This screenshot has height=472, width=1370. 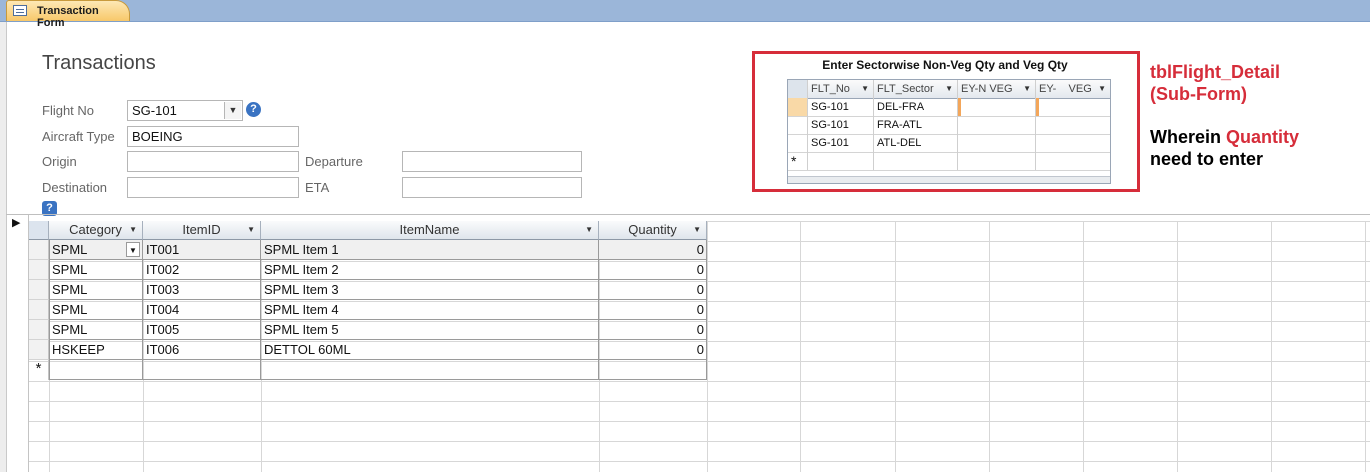 What do you see at coordinates (916, 161) in the screenshot?
I see `subform-cell-sector` at bounding box center [916, 161].